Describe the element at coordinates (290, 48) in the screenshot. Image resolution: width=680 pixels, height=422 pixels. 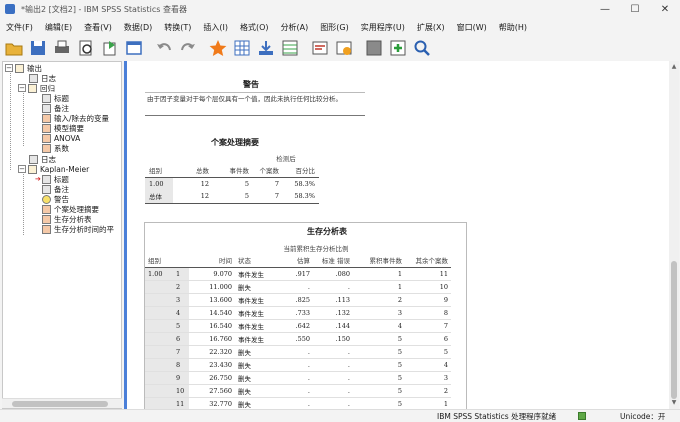
I see `variables-icon` at that location.